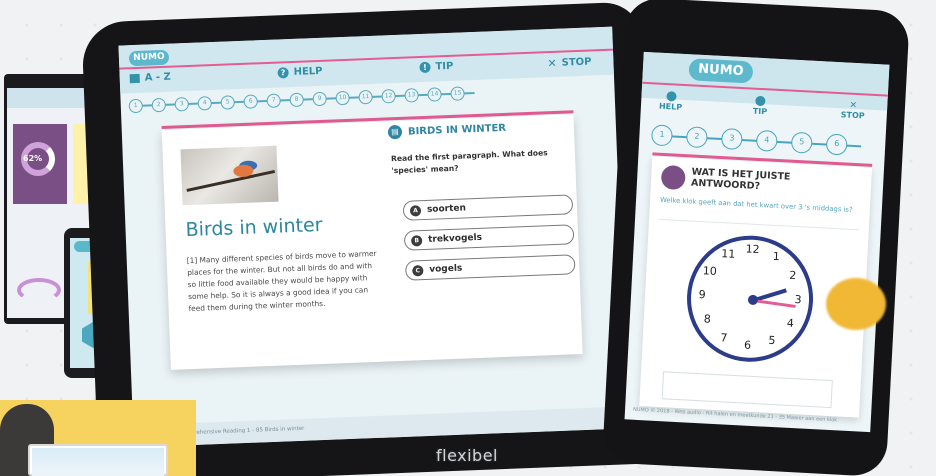 This screenshot has height=476, width=936. What do you see at coordinates (728, 254) in the screenshot?
I see `clock-numeral-11: 11` at bounding box center [728, 254].